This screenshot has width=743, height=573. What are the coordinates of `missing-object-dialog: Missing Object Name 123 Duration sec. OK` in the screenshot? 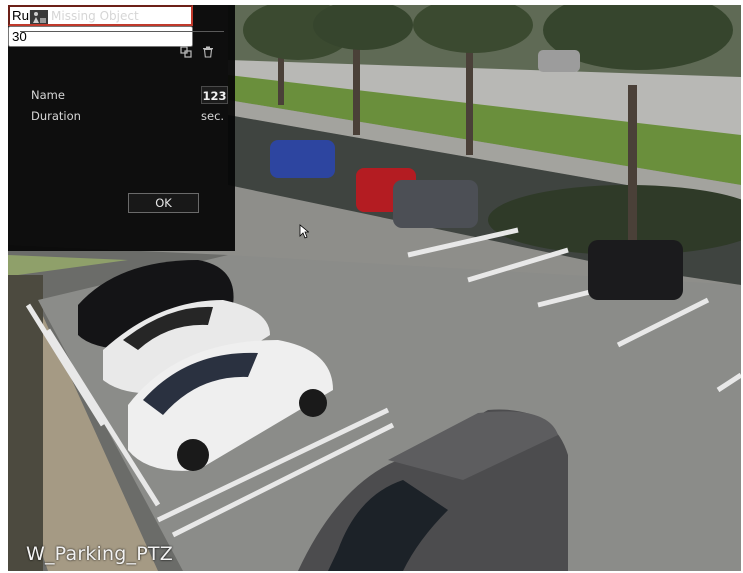 It's located at (121, 128).